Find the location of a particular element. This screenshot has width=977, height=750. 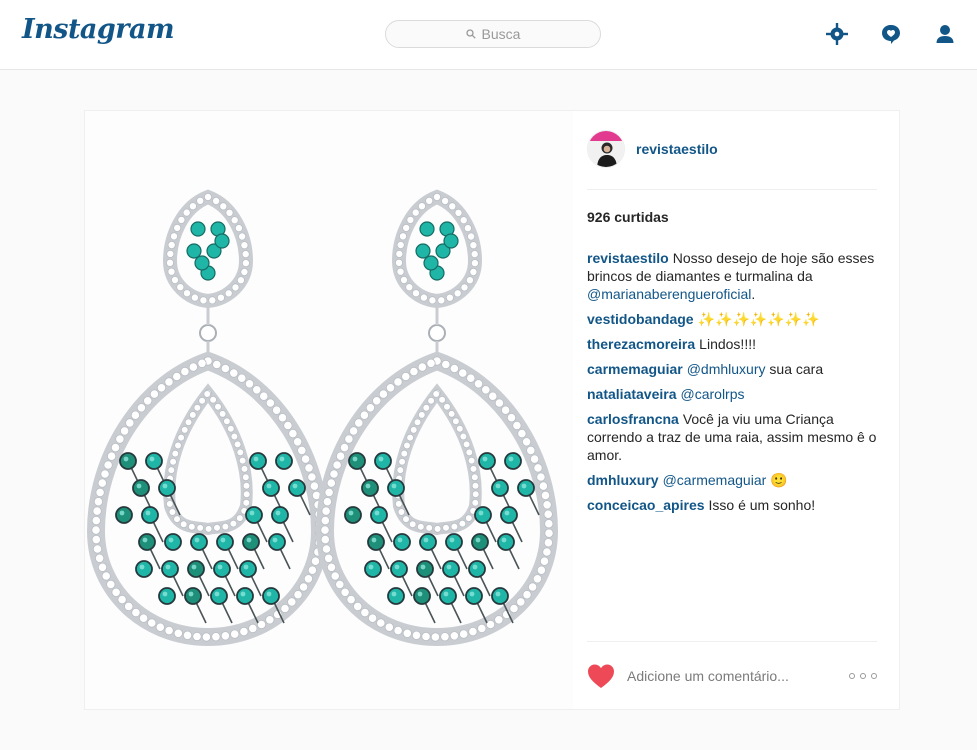

comment-mention: @carolrps is located at coordinates (713, 394).